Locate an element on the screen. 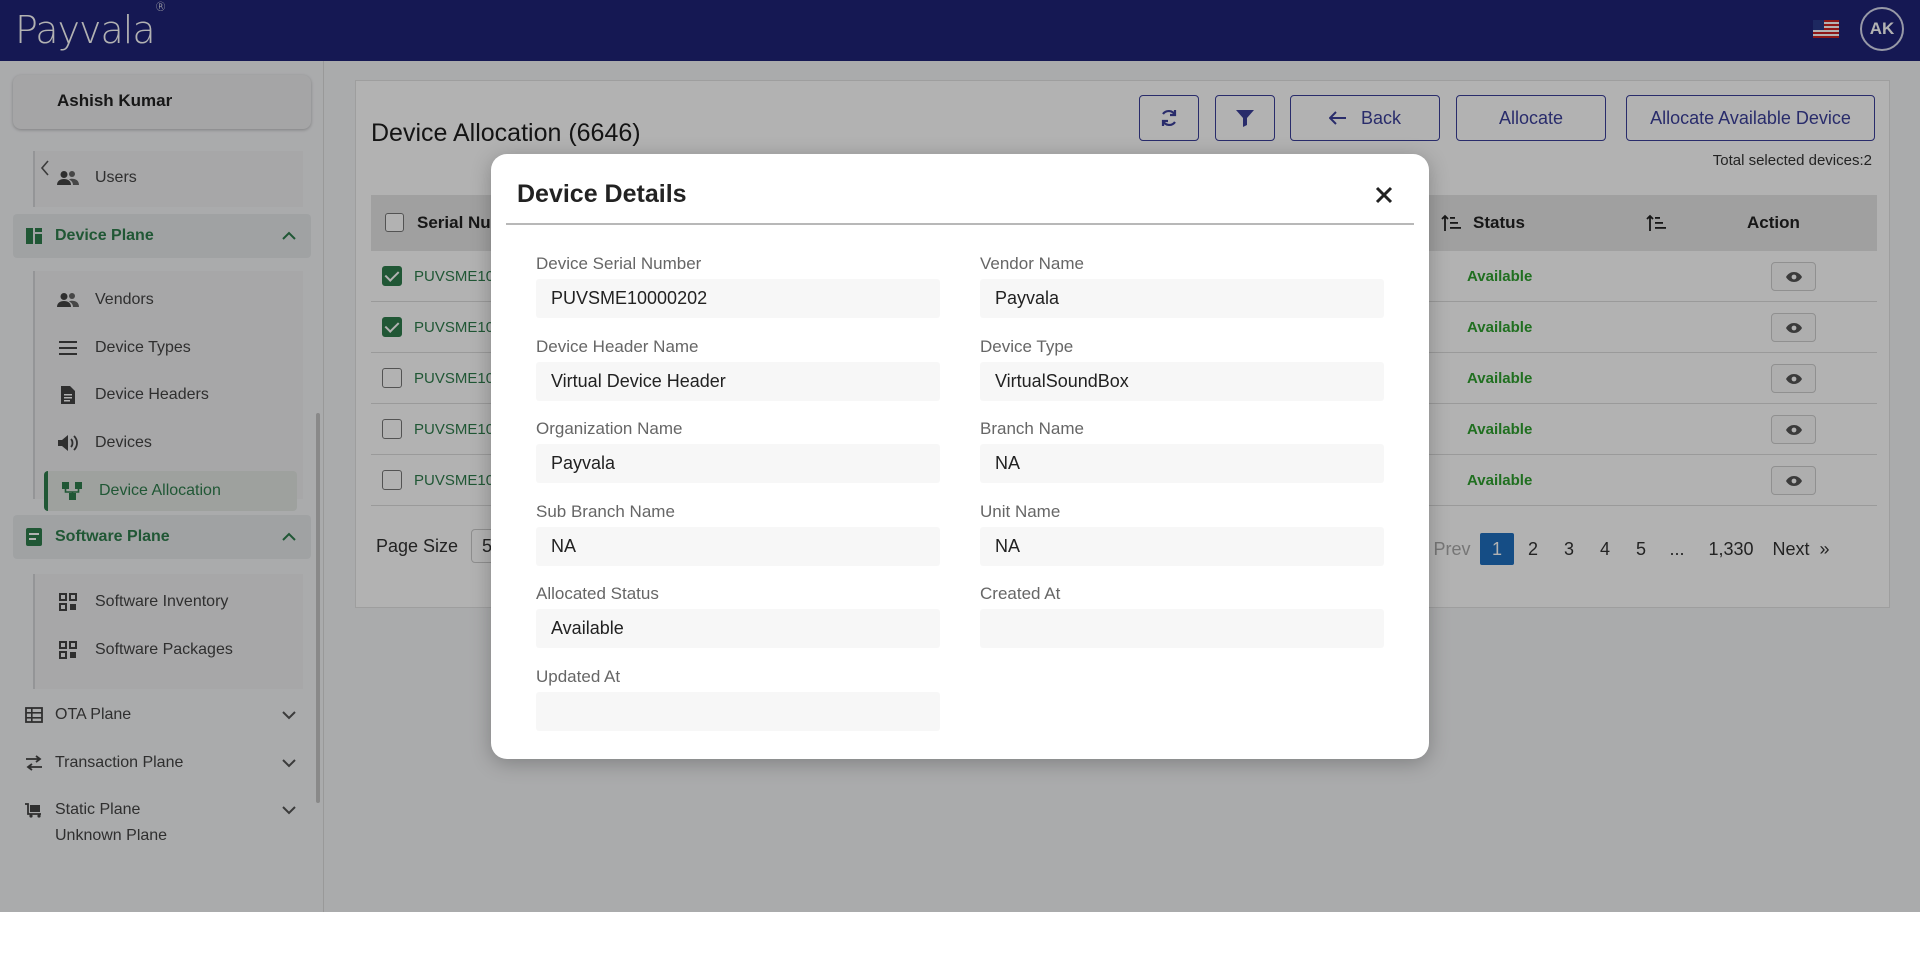 Image resolution: width=1920 pixels, height=972 pixels. close-icon is located at coordinates (1384, 195).